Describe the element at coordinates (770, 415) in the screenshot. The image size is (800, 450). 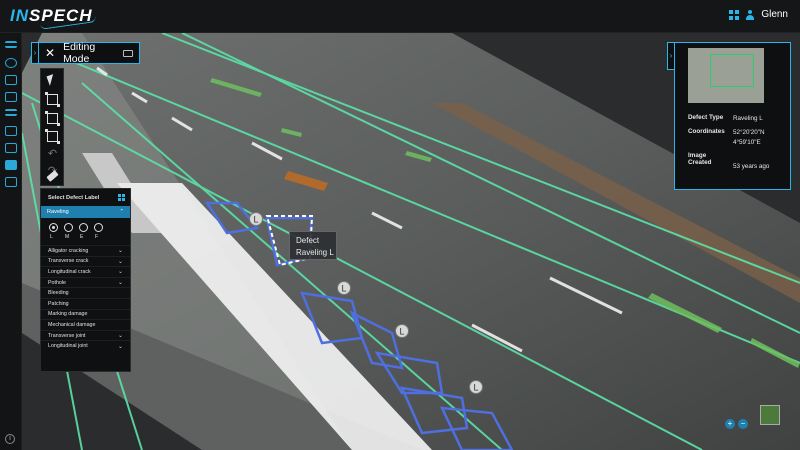
I see `minimap-thumbnail` at that location.